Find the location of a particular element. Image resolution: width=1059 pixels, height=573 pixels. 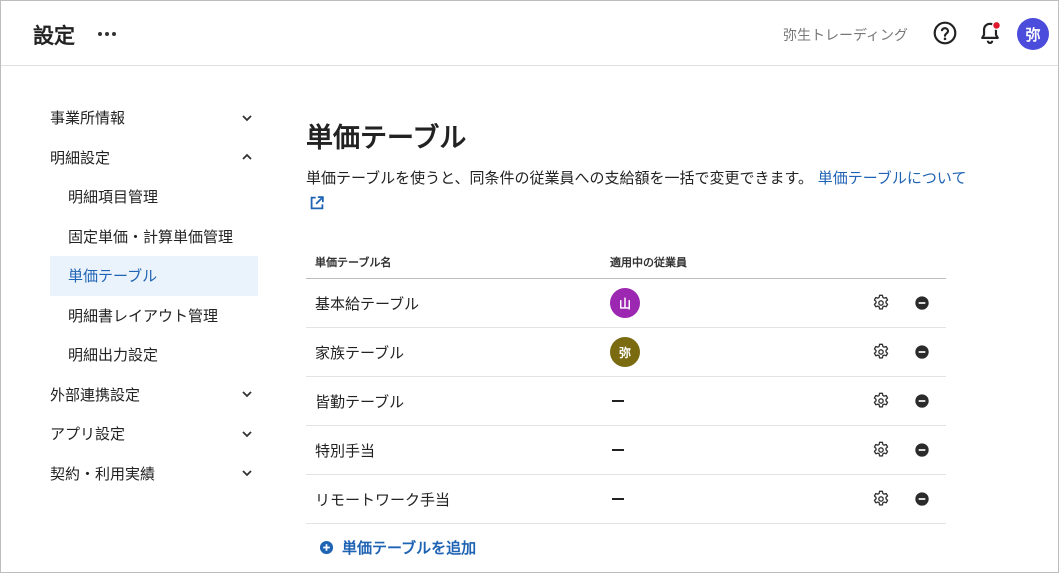

chevron-up-icon is located at coordinates (247, 156).